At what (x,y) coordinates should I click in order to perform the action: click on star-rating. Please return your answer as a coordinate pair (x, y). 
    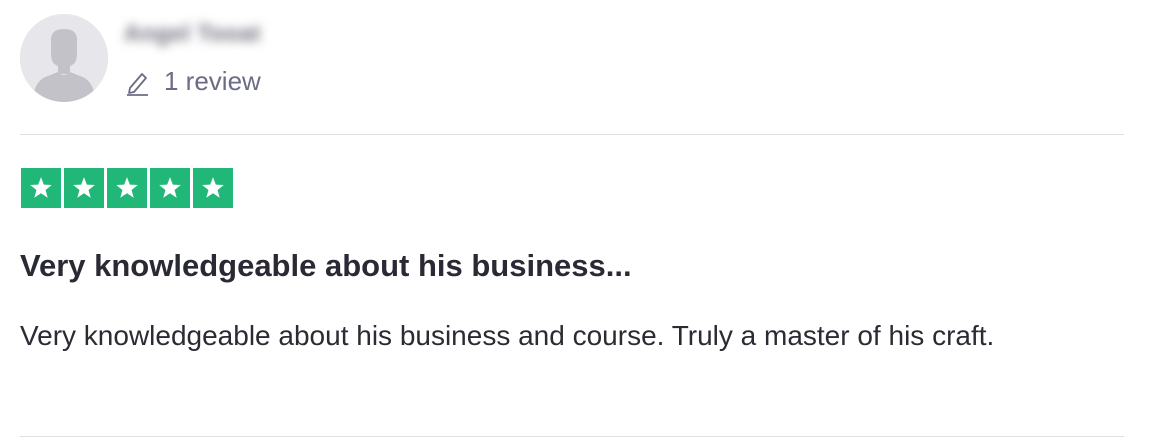
    Looking at the image, I should click on (127, 188).